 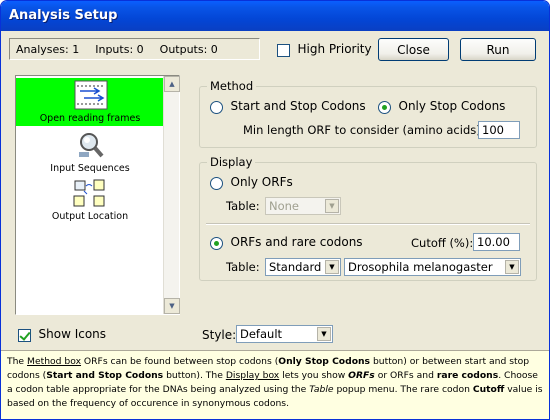 What do you see at coordinates (89, 193) in the screenshot?
I see `output-folders-icon` at bounding box center [89, 193].